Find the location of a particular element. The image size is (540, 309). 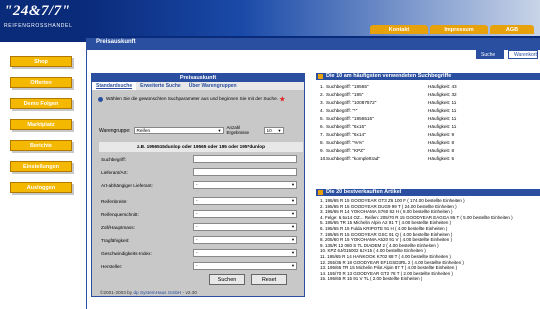

search-term: Suchbegriff: "%%" is located at coordinates (377, 142).